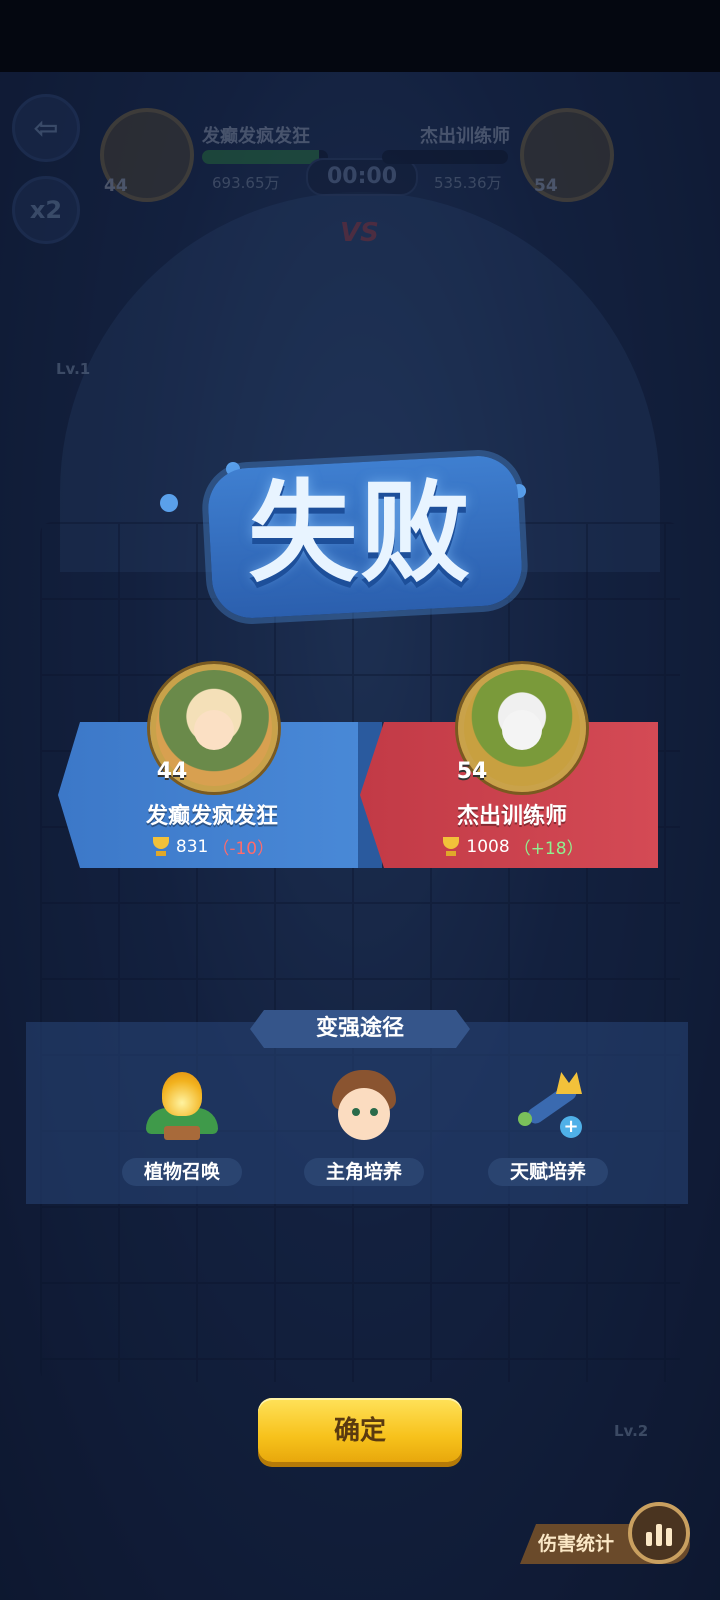  What do you see at coordinates (548, 1106) in the screenshot?
I see `talent-training-icon: +` at bounding box center [548, 1106].